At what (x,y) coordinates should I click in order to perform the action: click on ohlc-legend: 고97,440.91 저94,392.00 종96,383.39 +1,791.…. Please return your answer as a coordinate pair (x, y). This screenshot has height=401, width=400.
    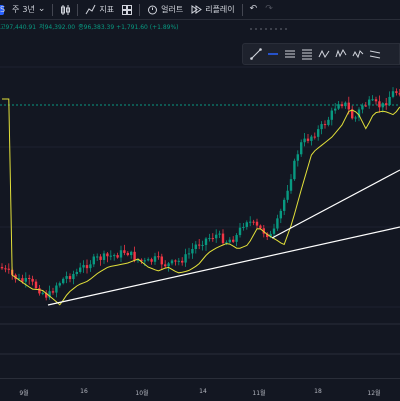
    Looking at the image, I should click on (89, 27).